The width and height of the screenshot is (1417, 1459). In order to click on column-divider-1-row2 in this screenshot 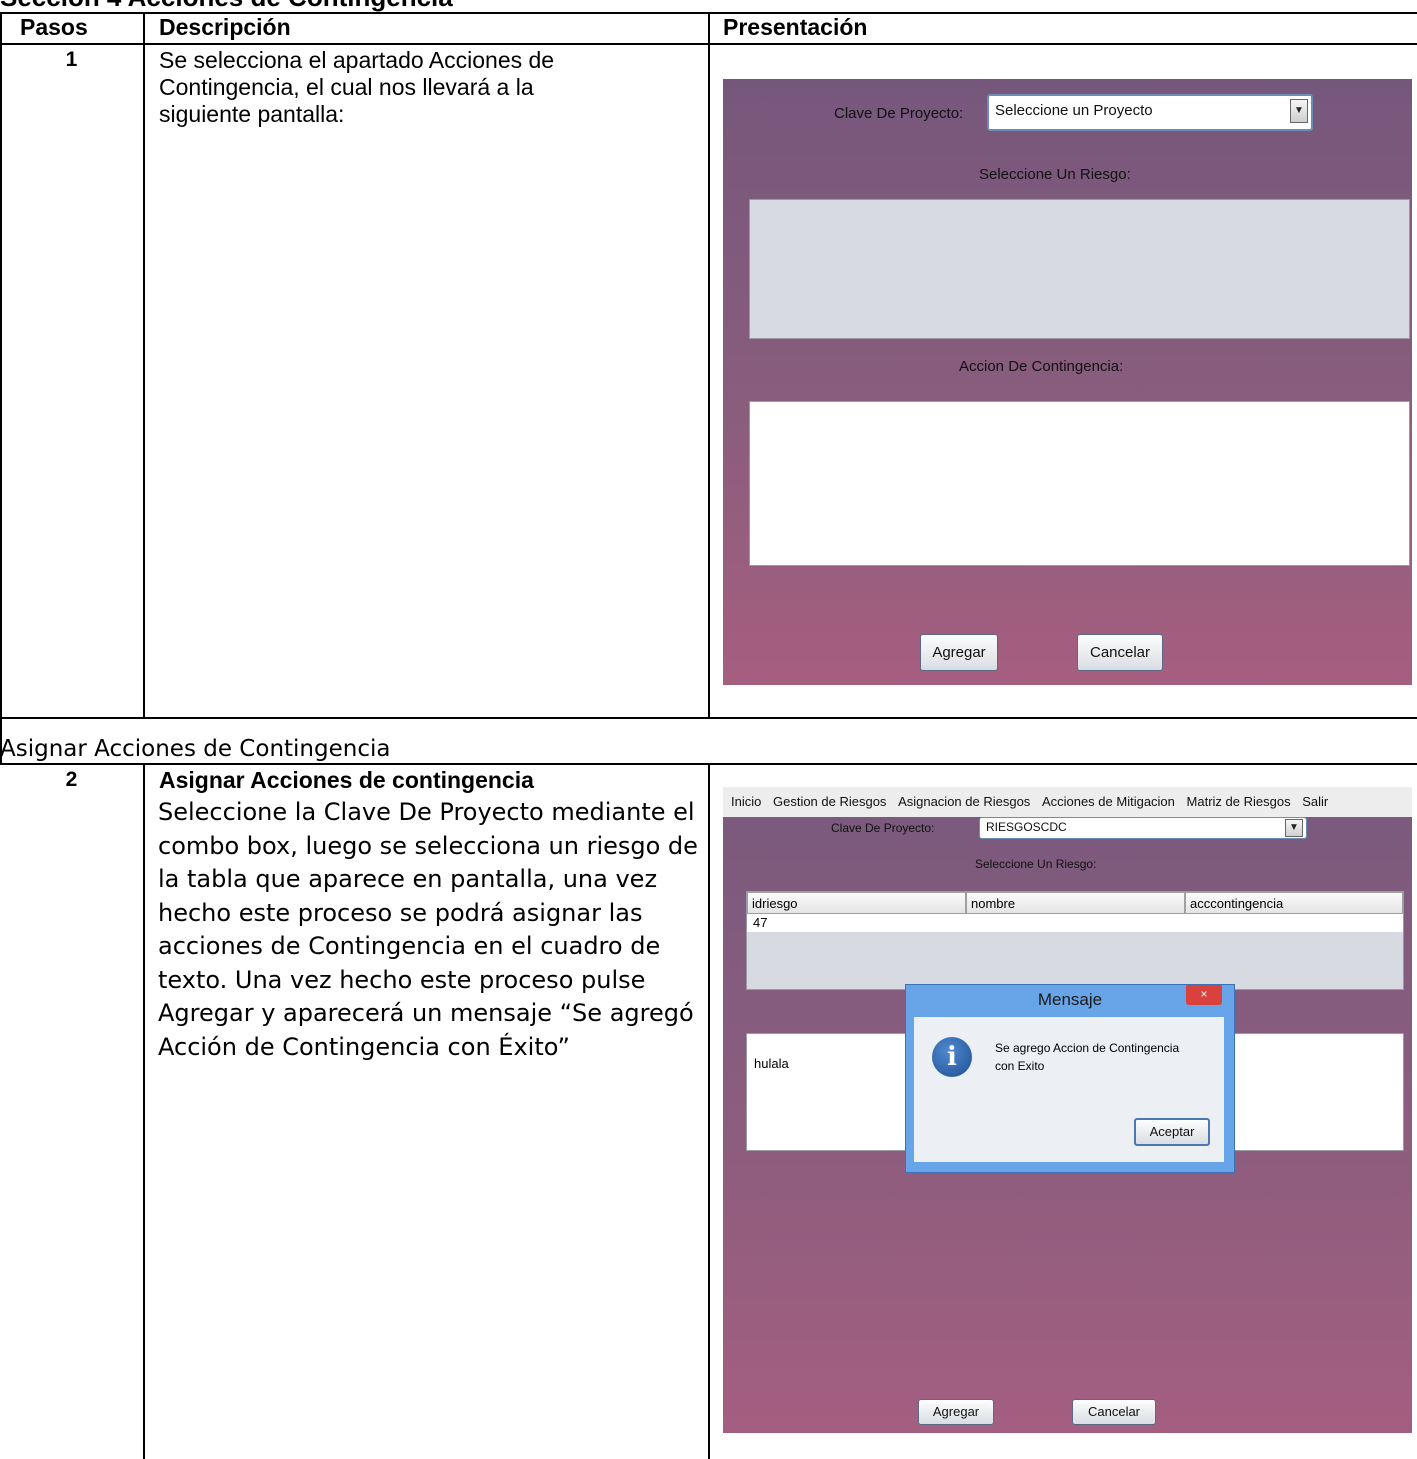, I will do `click(144, 1111)`.